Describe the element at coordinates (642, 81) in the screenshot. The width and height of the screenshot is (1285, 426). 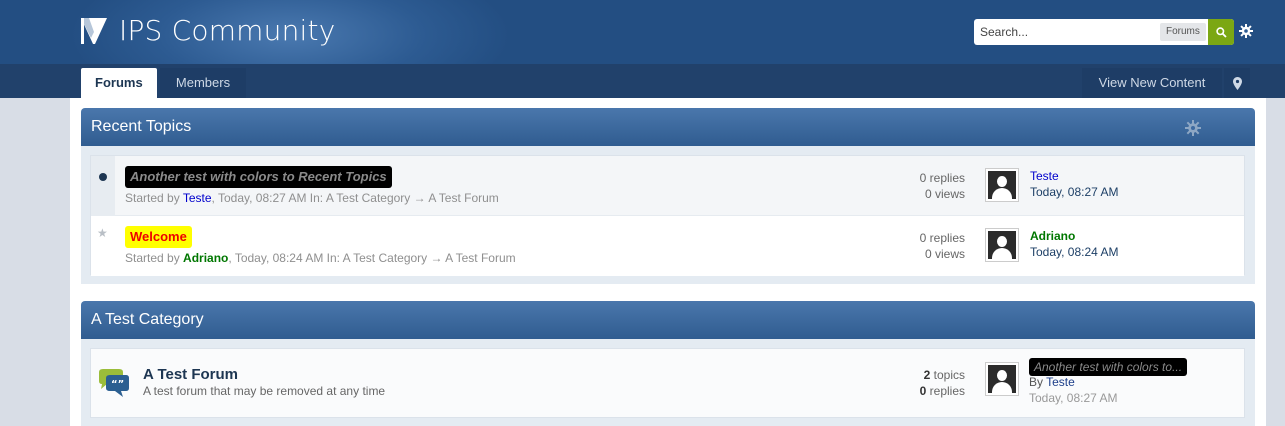
I see `main-nav: Forums Members View New Content` at that location.